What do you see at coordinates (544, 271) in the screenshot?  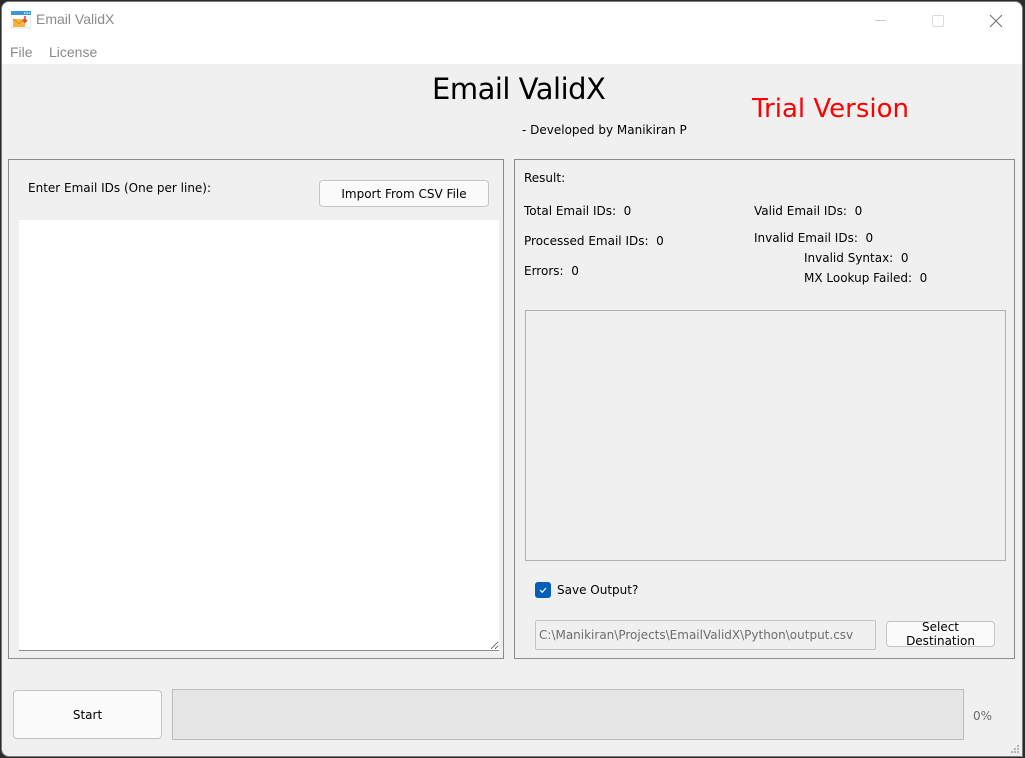 I see `stat-label: Errors:` at bounding box center [544, 271].